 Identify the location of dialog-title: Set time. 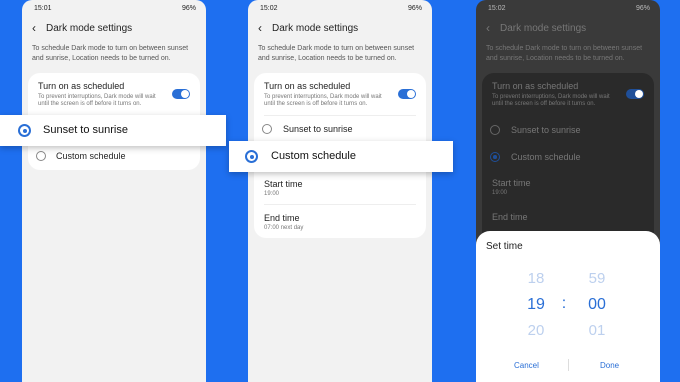
(504, 246).